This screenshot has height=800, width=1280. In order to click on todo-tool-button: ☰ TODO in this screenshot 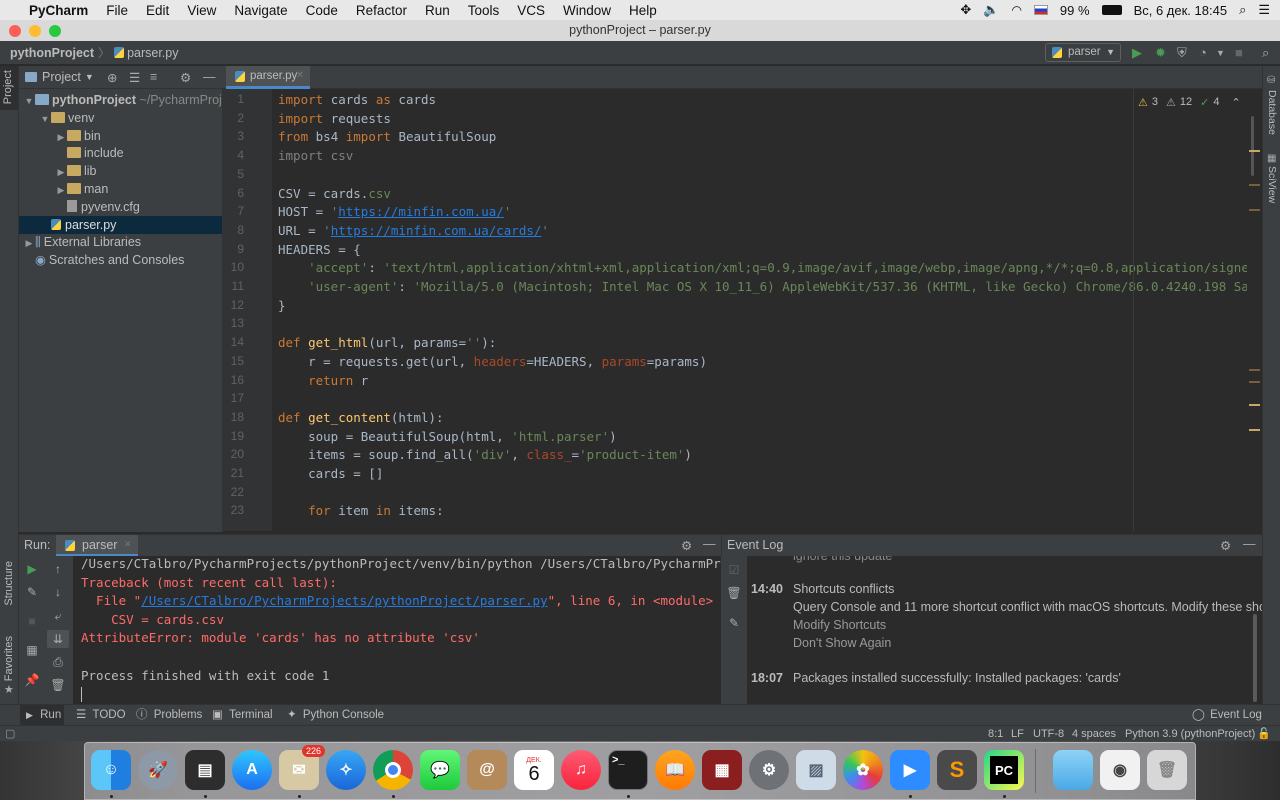, I will do `click(101, 715)`.